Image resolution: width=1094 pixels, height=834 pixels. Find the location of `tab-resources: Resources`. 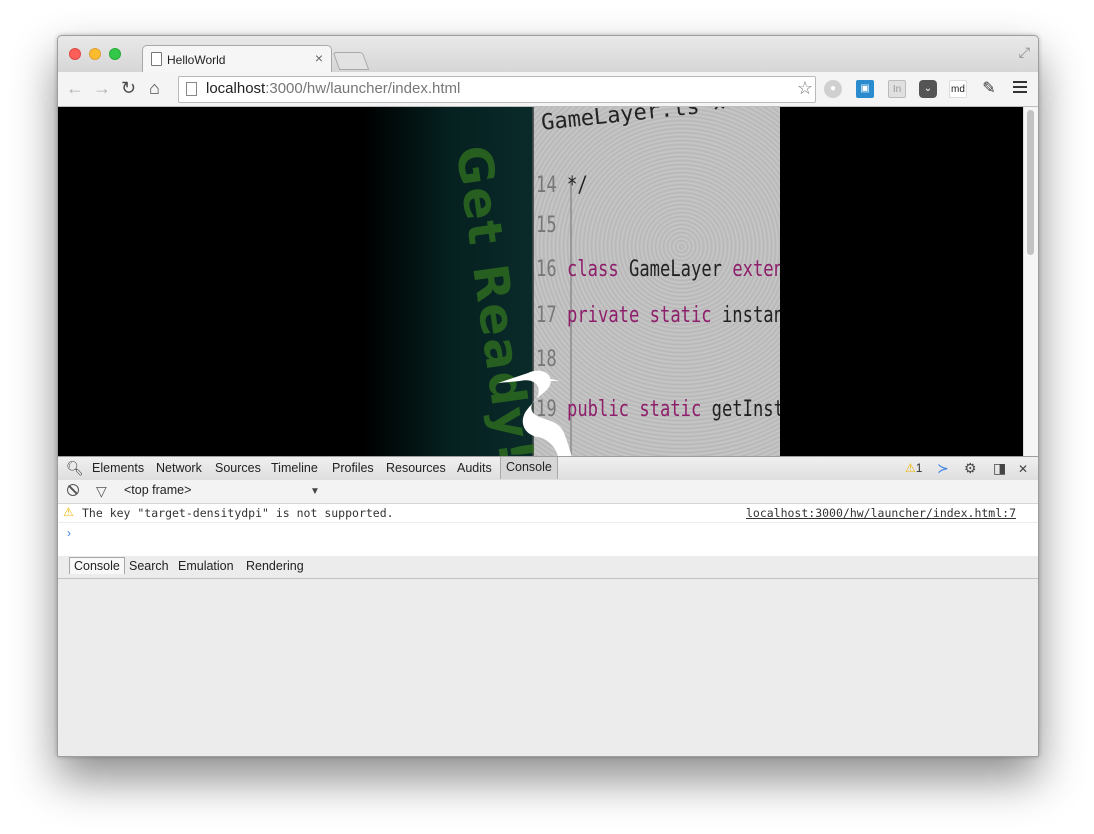

tab-resources: Resources is located at coordinates (416, 468).